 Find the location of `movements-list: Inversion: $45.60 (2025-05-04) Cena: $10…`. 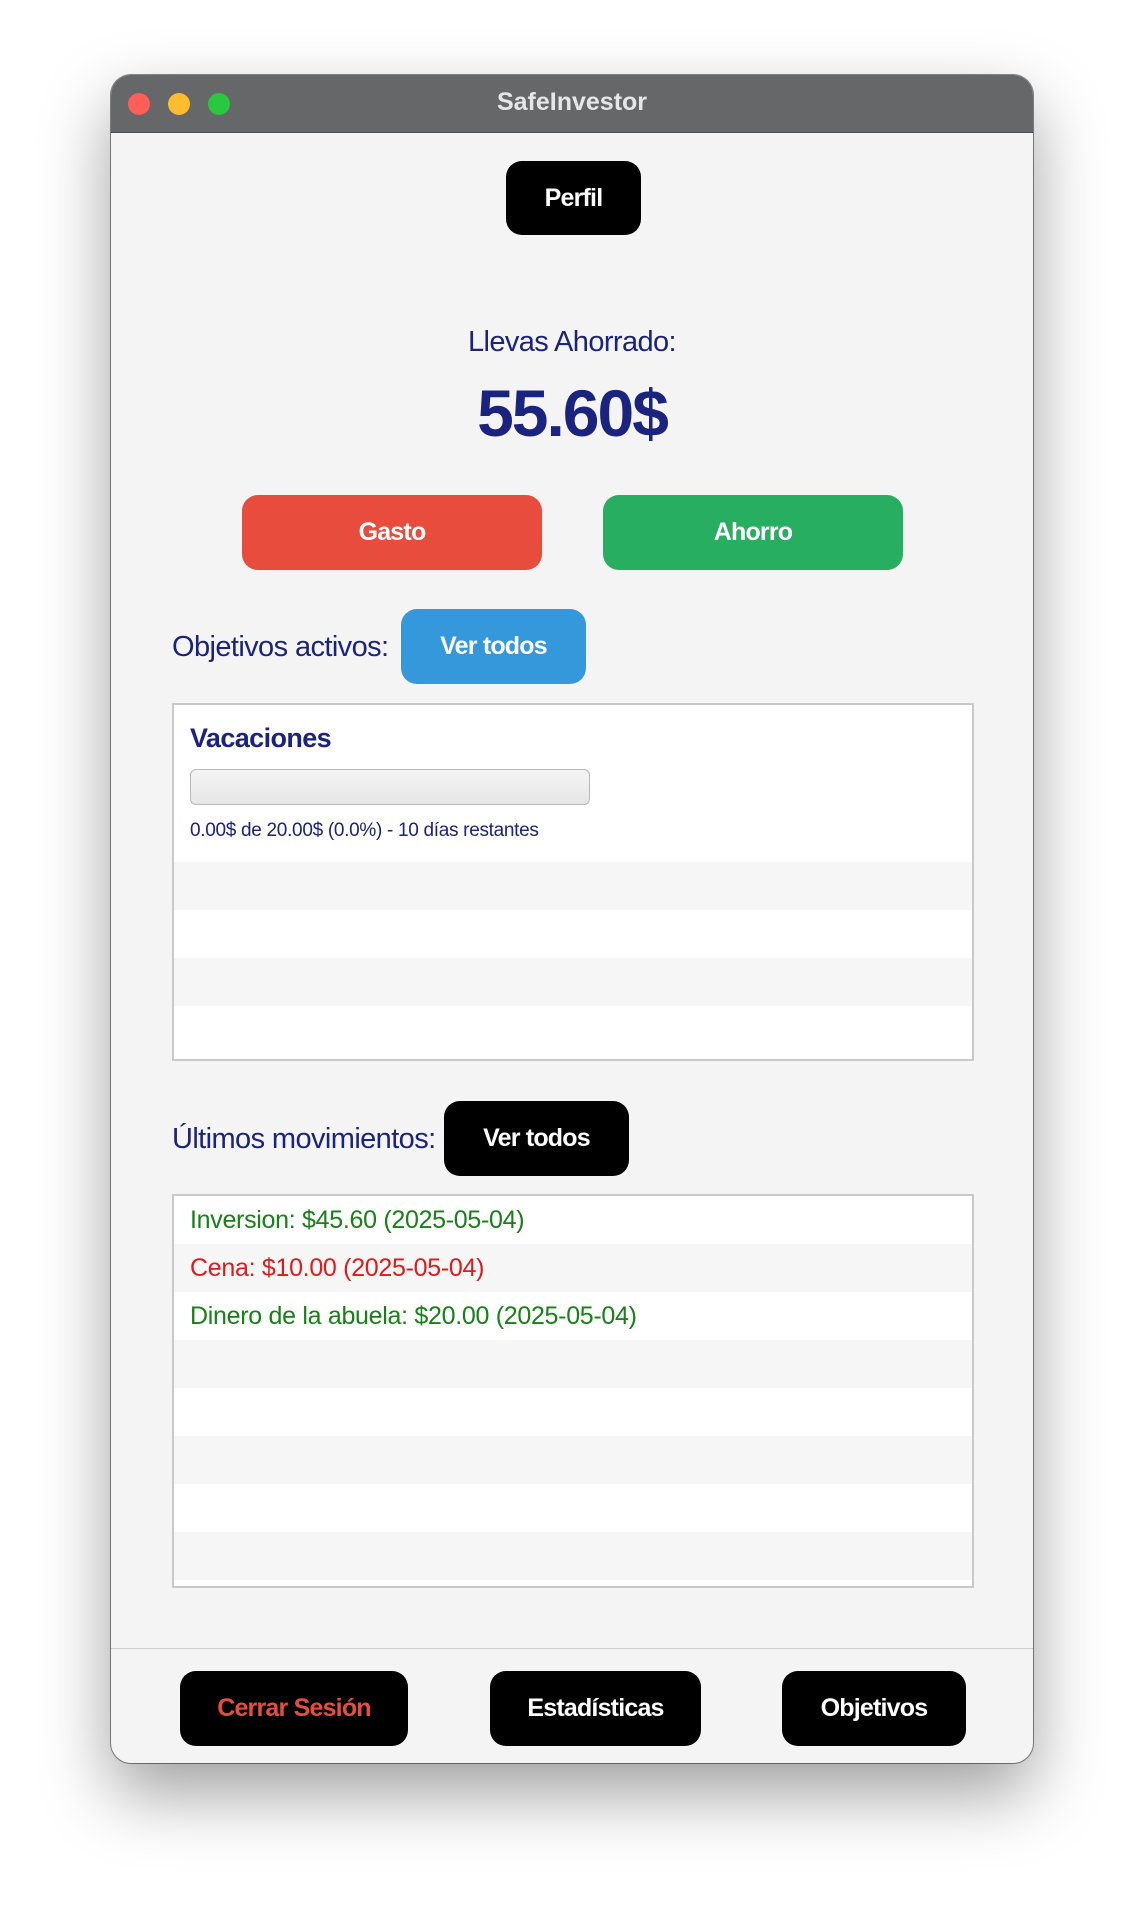

movements-list: Inversion: $45.60 (2025-05-04) Cena: $10… is located at coordinates (573, 1391).